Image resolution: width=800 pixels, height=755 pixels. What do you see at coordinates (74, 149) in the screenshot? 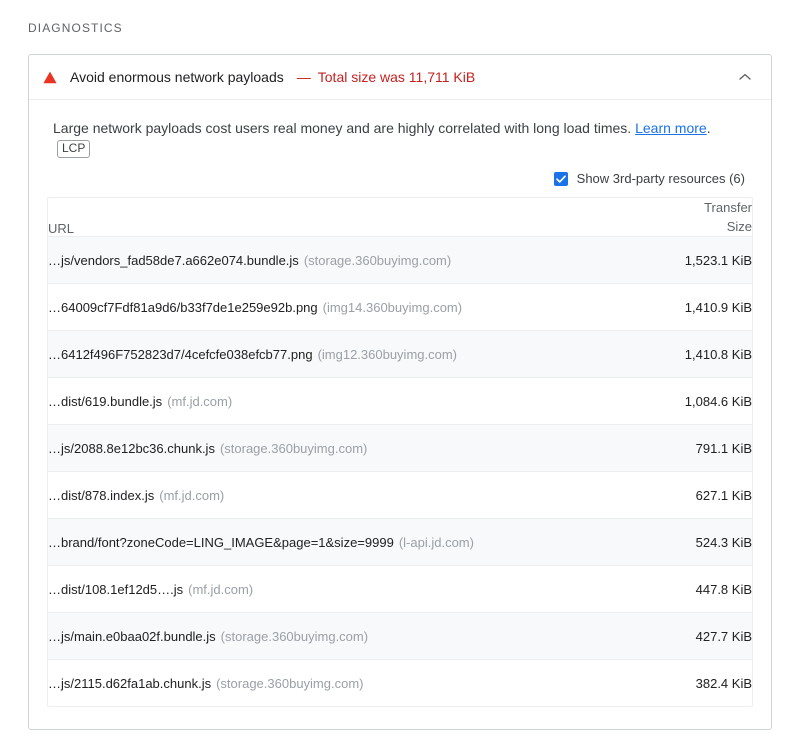
I see `status-badge: LCP` at bounding box center [74, 149].